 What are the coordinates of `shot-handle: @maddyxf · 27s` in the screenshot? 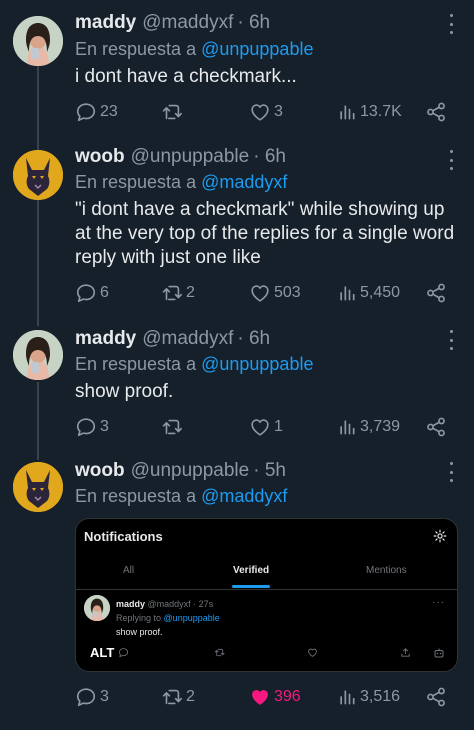 It's located at (180, 604).